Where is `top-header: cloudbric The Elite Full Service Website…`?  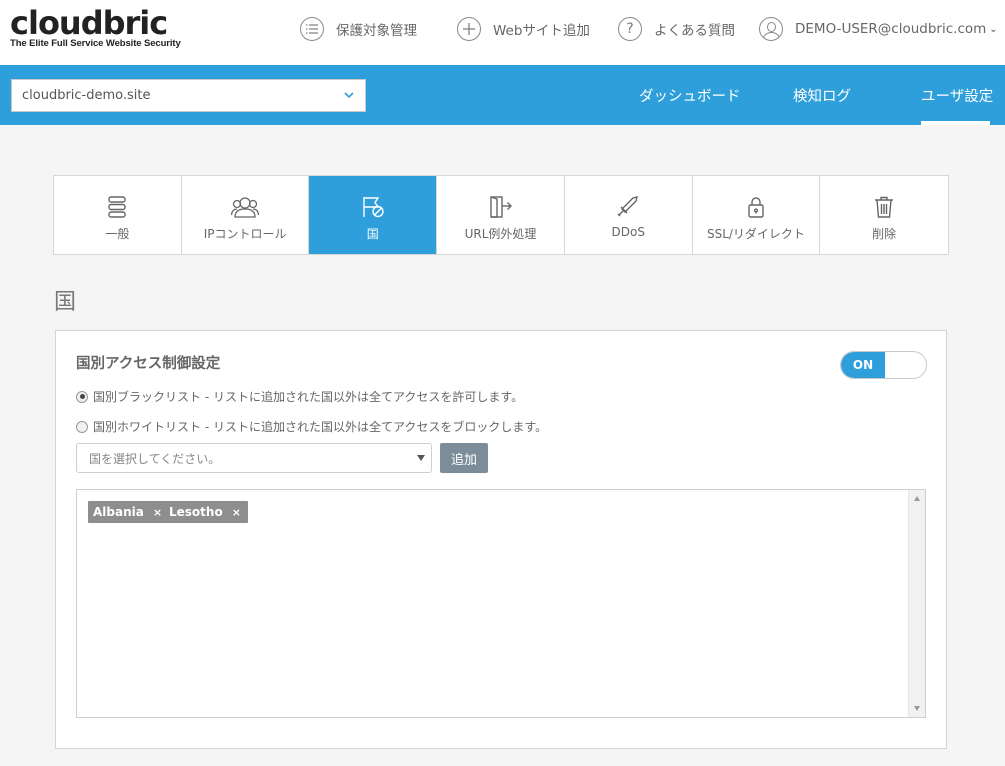 top-header: cloudbric The Elite Full Service Website… is located at coordinates (502, 32).